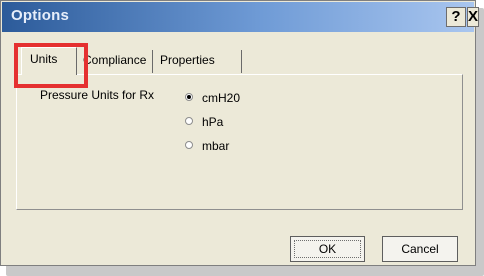 Image resolution: width=484 pixels, height=276 pixels. Describe the element at coordinates (221, 98) in the screenshot. I see `radio-cmh20-label: cmH20` at that location.